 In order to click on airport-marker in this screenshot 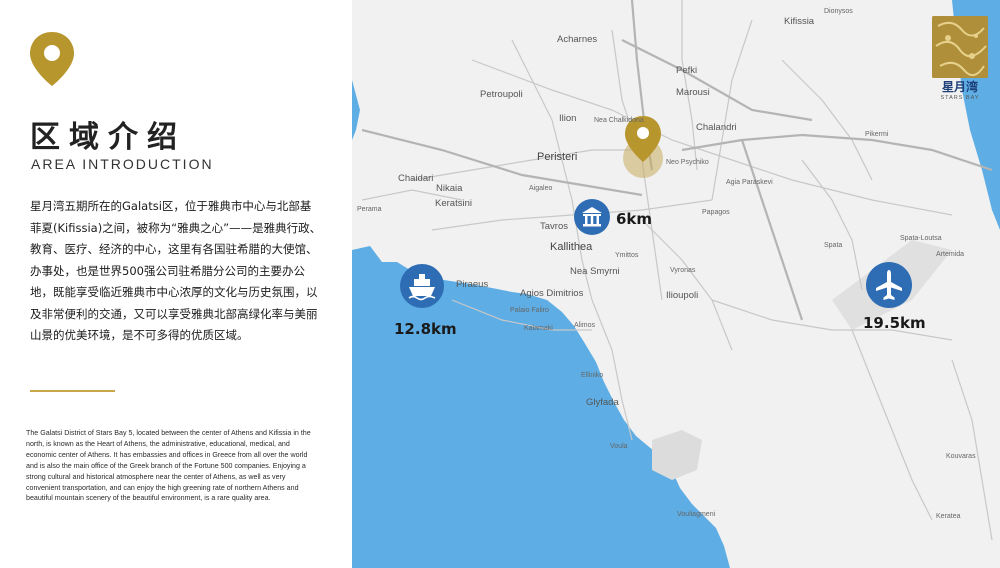, I will do `click(889, 285)`.